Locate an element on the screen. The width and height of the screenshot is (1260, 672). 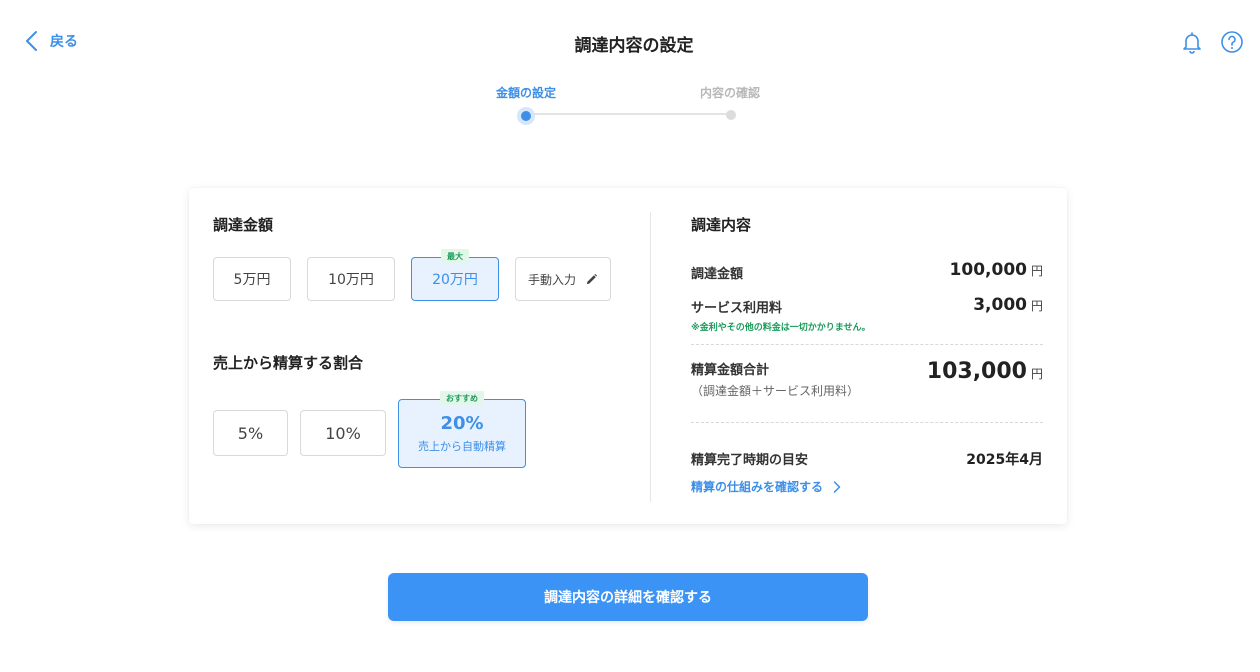
app-header: 戻る 調達内容の設定 is located at coordinates (630, 42).